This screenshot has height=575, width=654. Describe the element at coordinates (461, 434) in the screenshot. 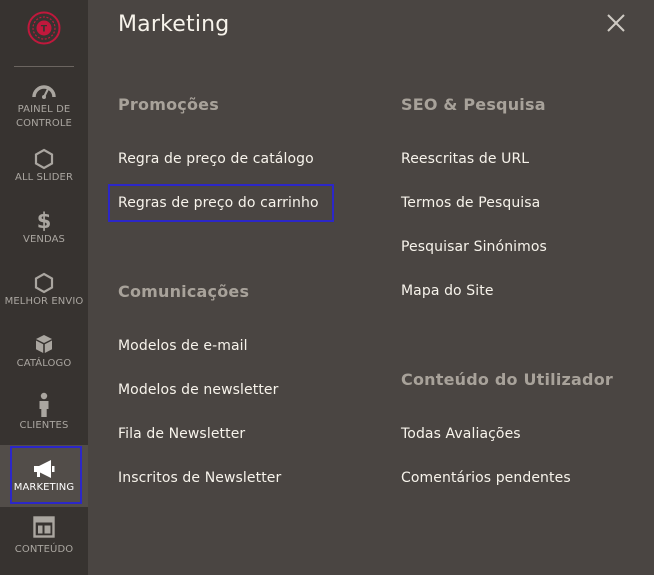

I see `link-todas-avaliacoes: Todas Avaliações` at that location.